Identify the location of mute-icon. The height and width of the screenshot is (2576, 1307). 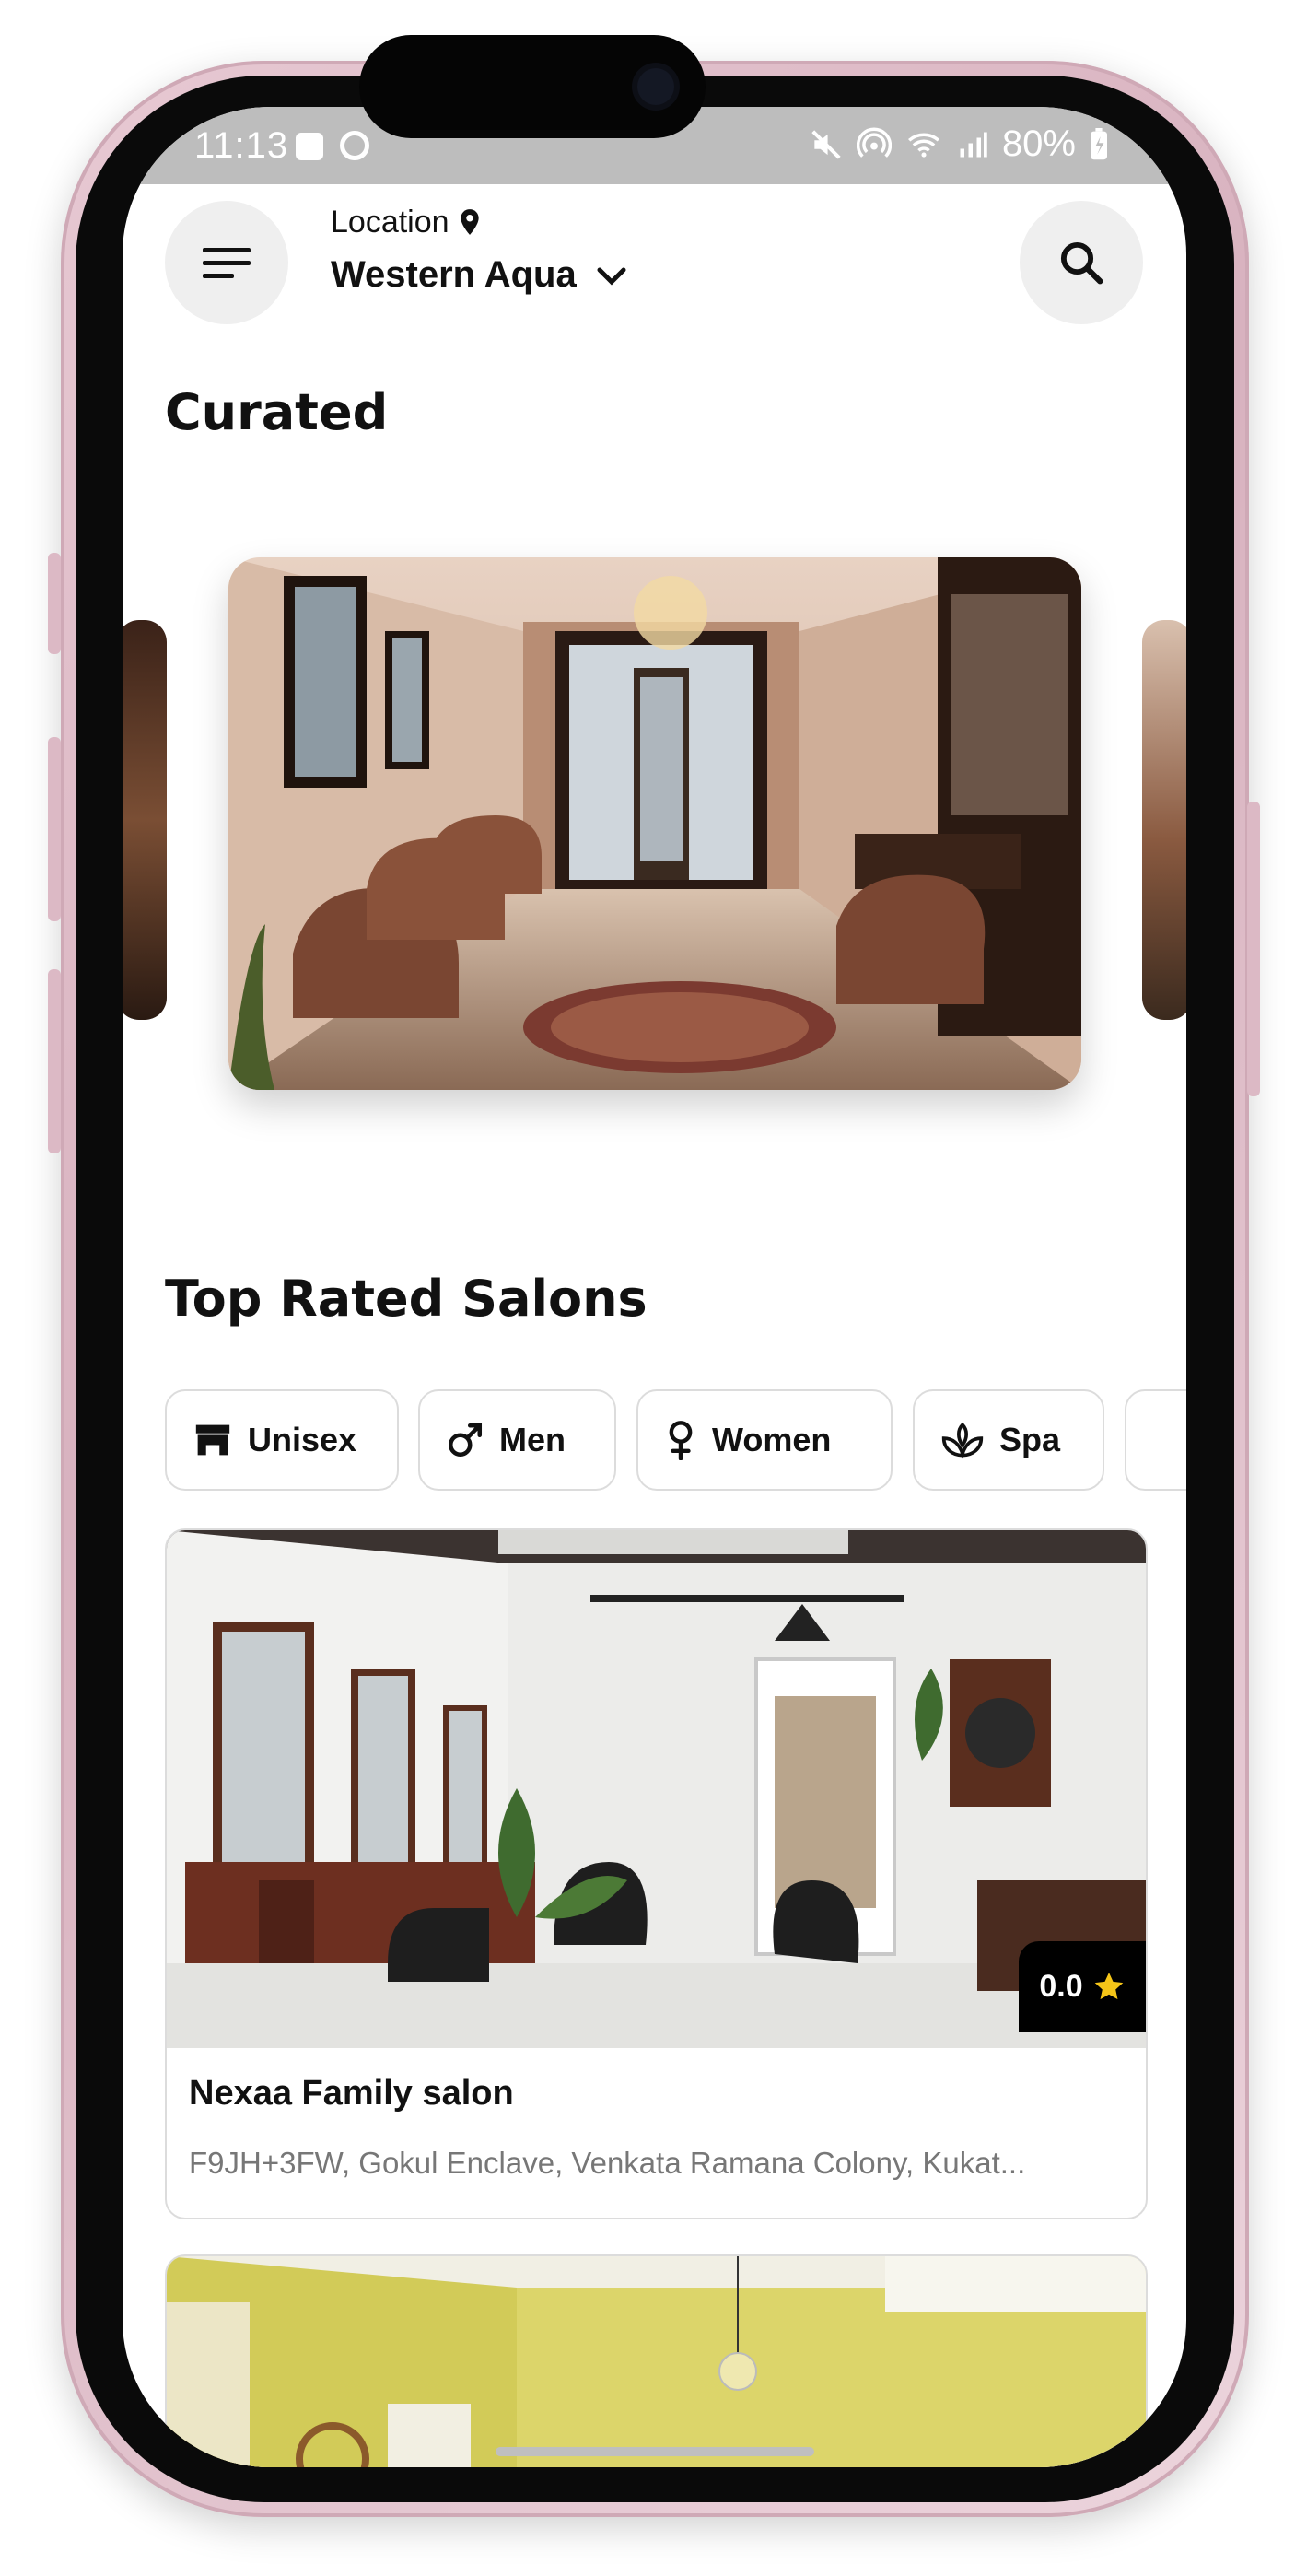
(826, 144).